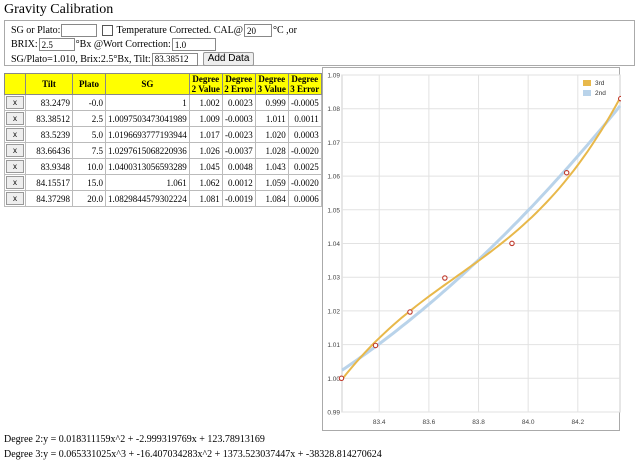  I want to click on table-cell: 0.0003, so click(304, 134).